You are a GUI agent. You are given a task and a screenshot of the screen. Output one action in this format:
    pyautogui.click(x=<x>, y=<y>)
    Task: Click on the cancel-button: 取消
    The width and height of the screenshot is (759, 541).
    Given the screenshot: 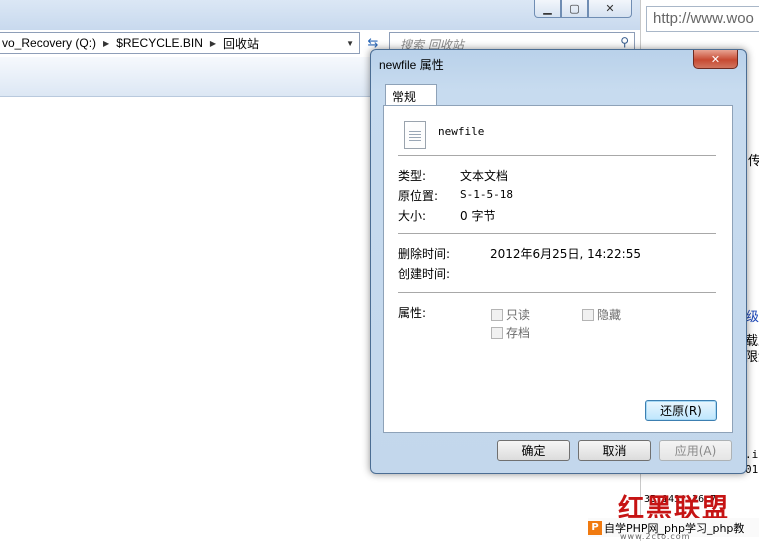 What is the action you would take?
    pyautogui.click(x=614, y=450)
    